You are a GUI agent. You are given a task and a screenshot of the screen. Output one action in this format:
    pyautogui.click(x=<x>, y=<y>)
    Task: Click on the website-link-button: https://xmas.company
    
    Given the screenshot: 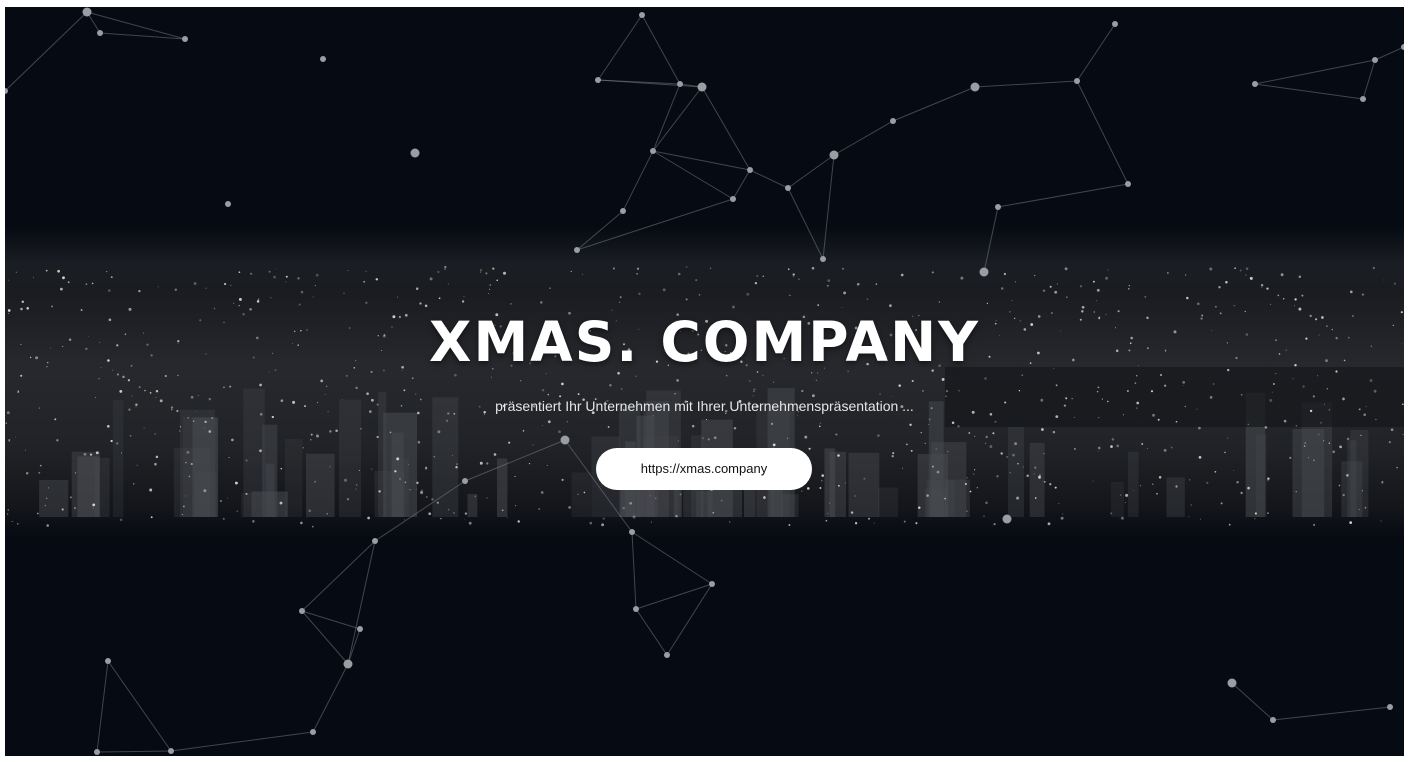 What is the action you would take?
    pyautogui.click(x=704, y=469)
    